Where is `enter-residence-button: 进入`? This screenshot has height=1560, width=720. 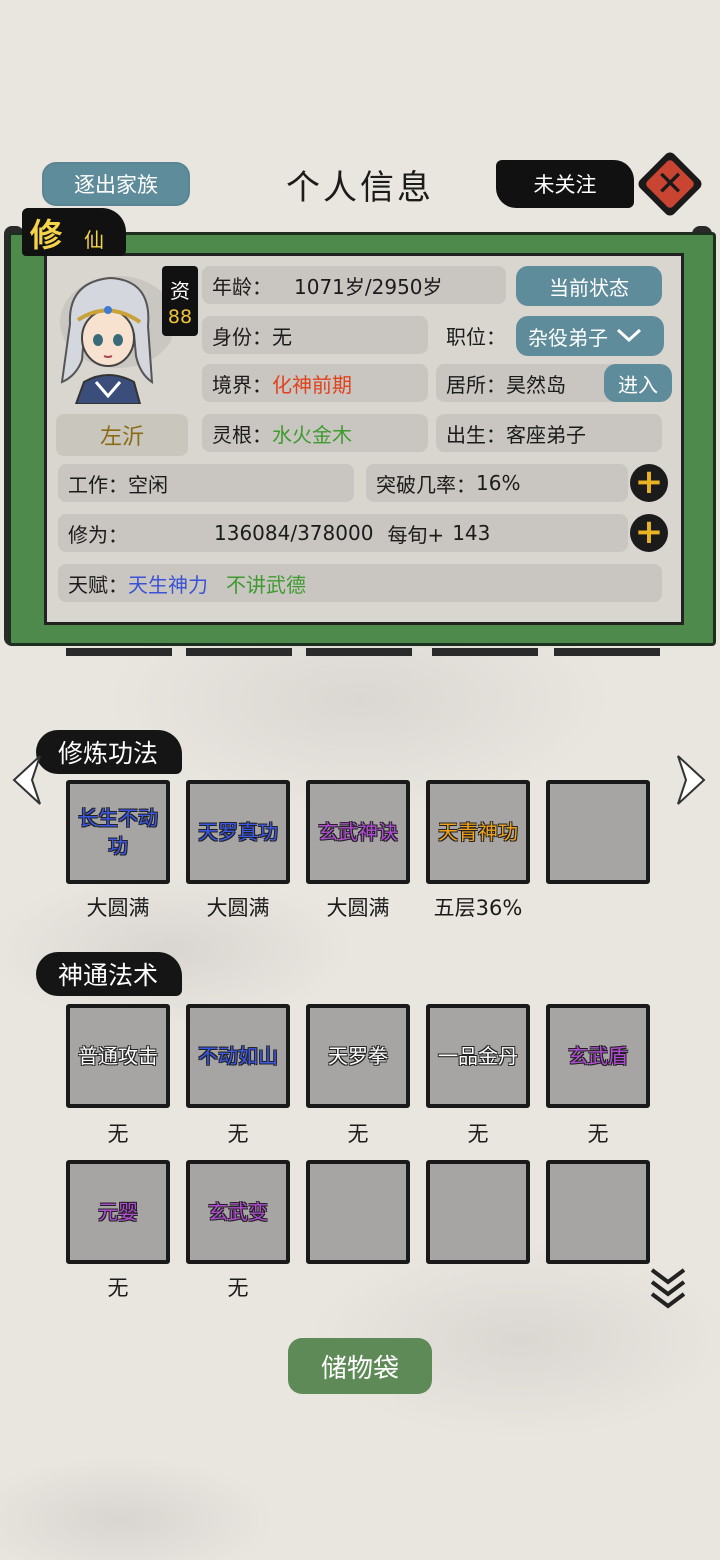
enter-residence-button: 进入 is located at coordinates (638, 383).